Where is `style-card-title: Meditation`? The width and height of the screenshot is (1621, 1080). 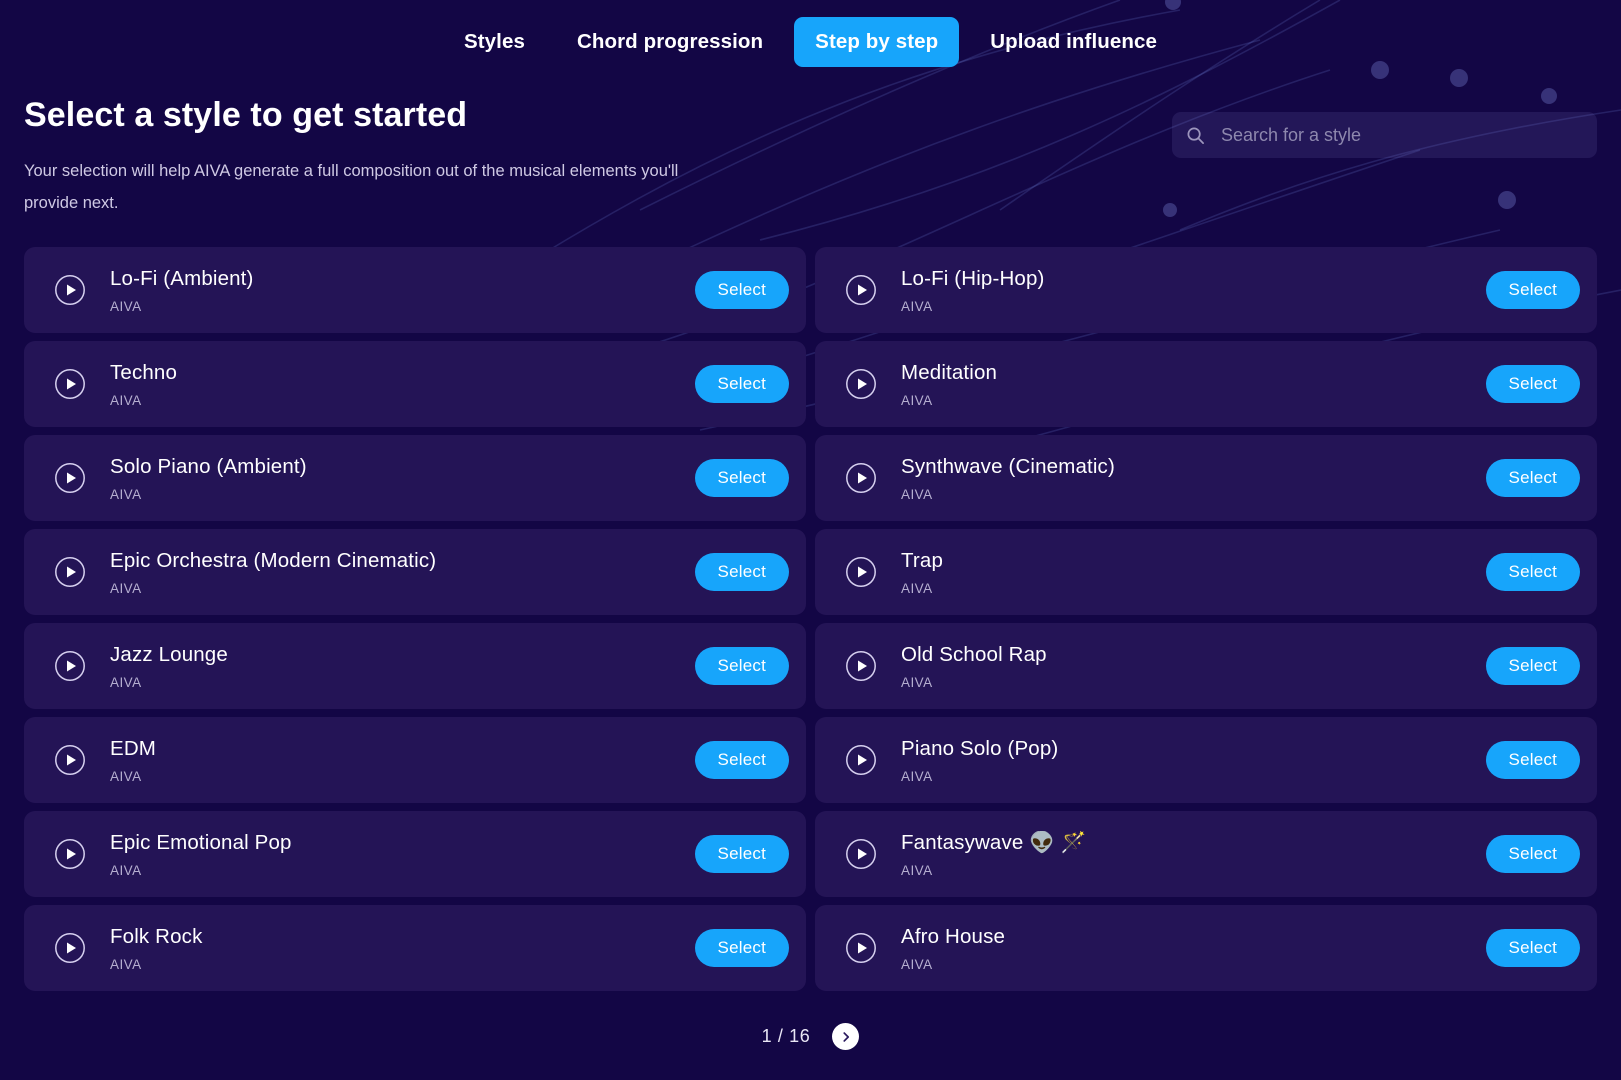 style-card-title: Meditation is located at coordinates (949, 372).